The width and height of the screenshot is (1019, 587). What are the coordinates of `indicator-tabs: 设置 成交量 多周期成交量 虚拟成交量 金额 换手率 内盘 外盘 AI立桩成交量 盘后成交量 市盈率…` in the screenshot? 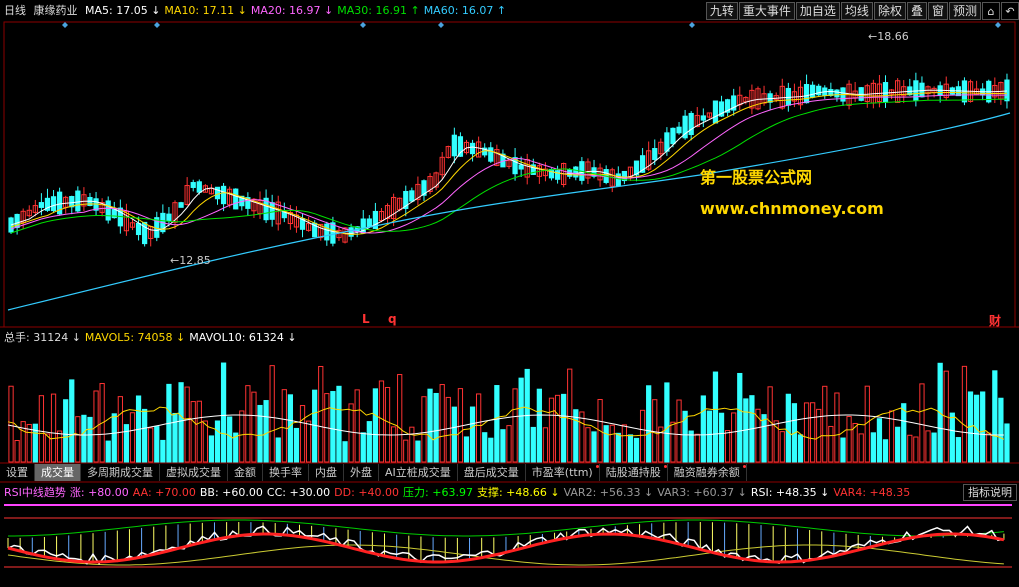 It's located at (373, 472).